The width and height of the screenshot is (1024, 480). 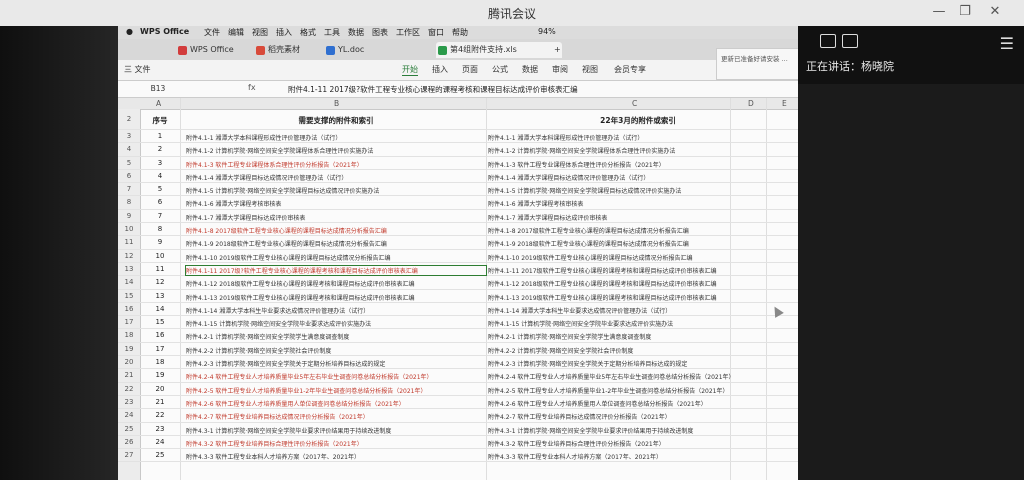 What do you see at coordinates (160, 442) in the screenshot?
I see `cell-a: 24` at bounding box center [160, 442].